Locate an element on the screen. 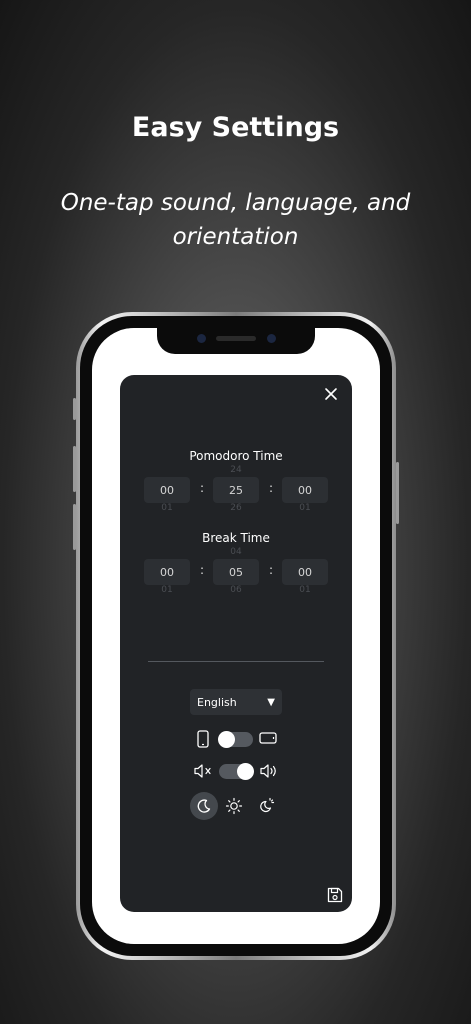 Image resolution: width=471 pixels, height=1024 pixels. orientation-toggle-row is located at coordinates (236, 739).